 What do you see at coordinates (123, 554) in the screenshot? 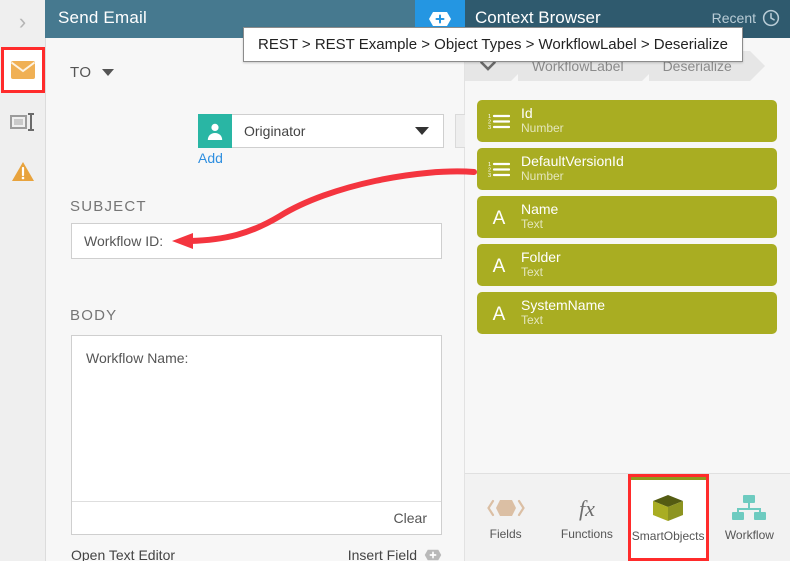
I see `open-text-editor-link: Open Text Editor` at bounding box center [123, 554].